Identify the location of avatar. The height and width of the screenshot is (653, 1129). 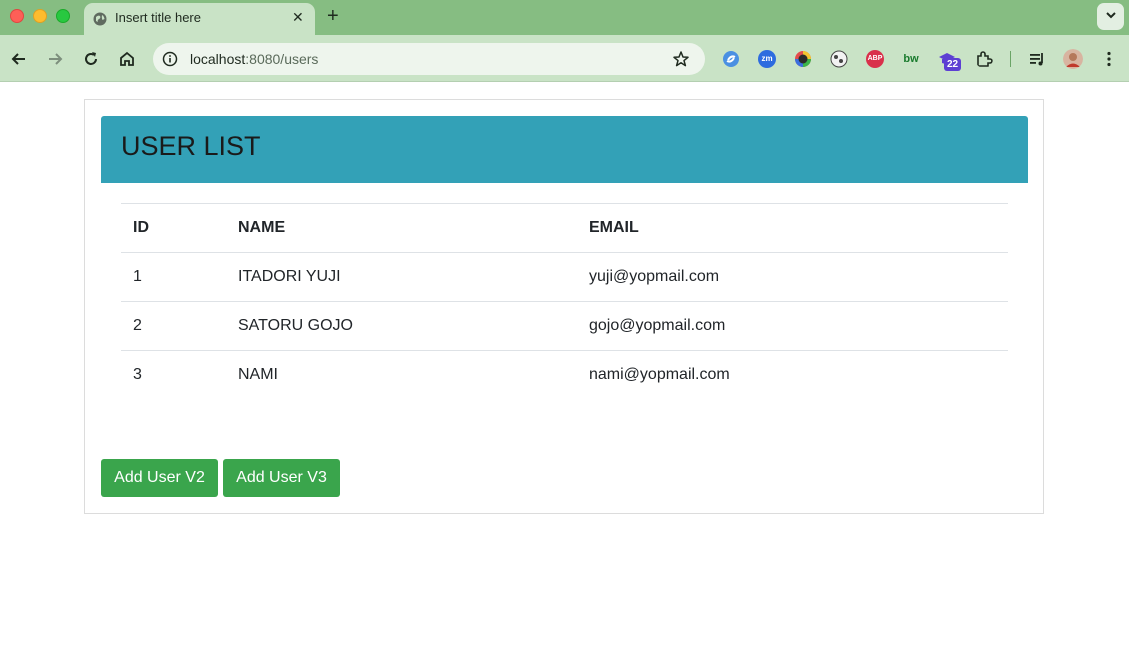
(1073, 59).